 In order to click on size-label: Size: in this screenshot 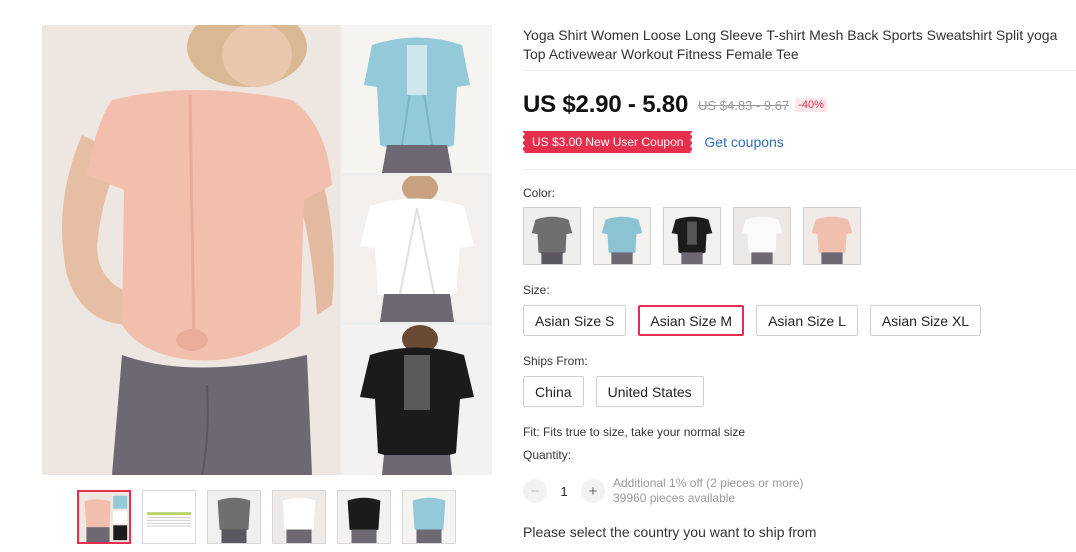, I will do `click(536, 290)`.